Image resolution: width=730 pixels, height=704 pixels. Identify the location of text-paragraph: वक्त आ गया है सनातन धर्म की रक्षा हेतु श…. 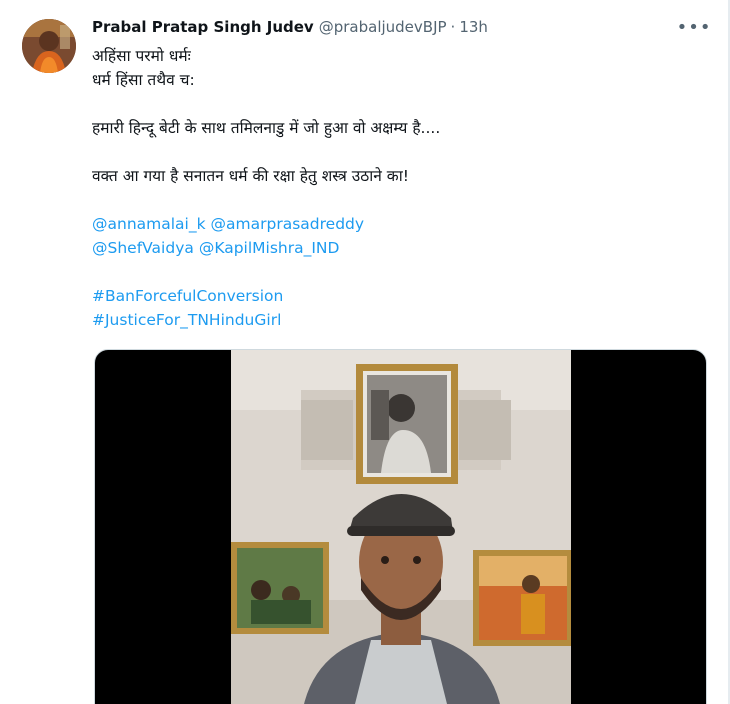
(250, 176).